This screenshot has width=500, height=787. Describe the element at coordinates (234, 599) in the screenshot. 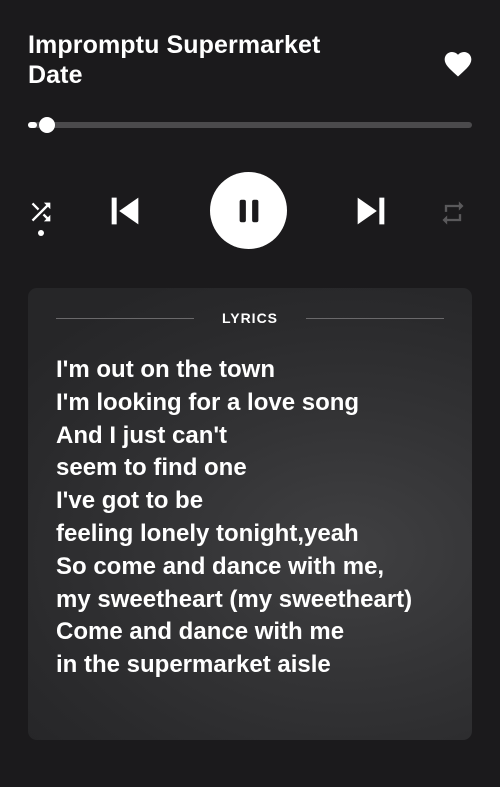

I see `lyric-line: my sweetheart (my sweetheart)` at that location.